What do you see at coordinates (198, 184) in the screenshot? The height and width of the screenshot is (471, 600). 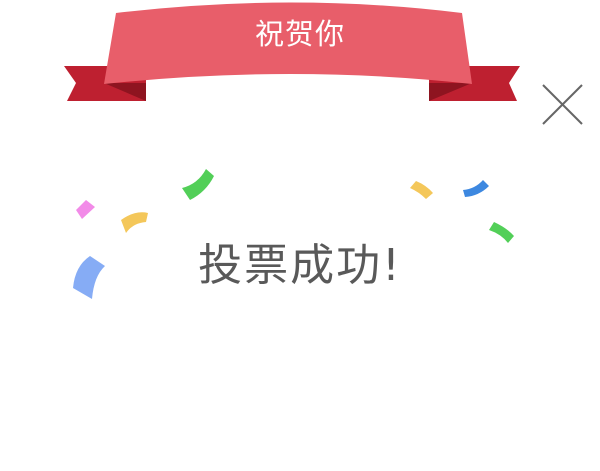 I see `confetti-piece-green` at bounding box center [198, 184].